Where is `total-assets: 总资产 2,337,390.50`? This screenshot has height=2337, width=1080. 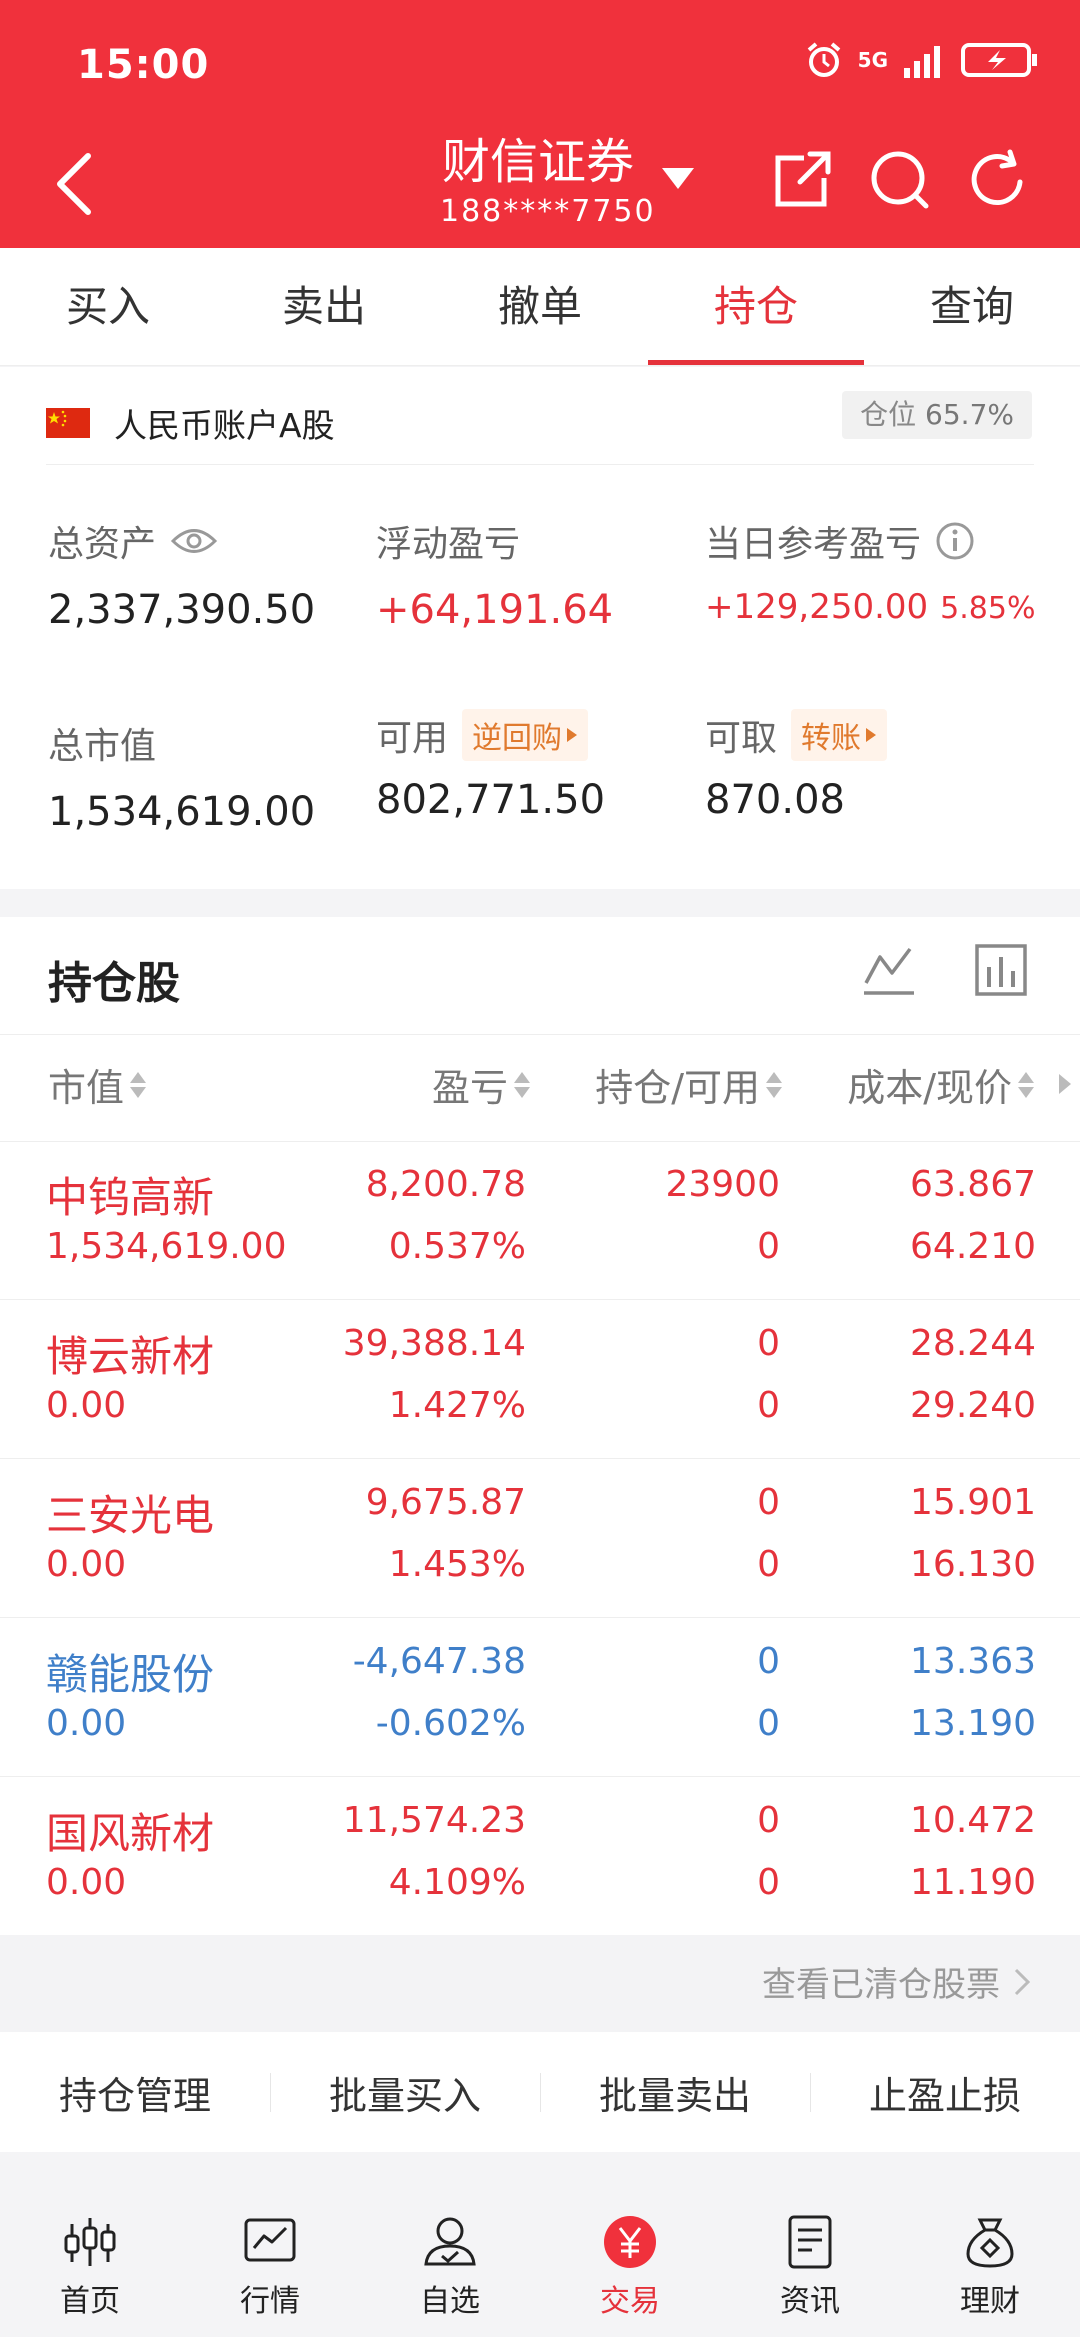
total-assets: 总资产 2,337,390.50 is located at coordinates (181, 574).